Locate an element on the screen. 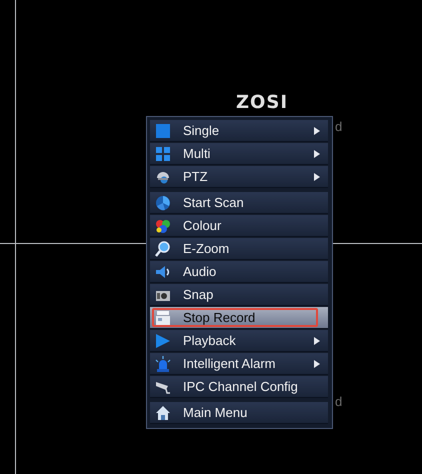 The height and width of the screenshot is (474, 422). scan-icon is located at coordinates (163, 202).